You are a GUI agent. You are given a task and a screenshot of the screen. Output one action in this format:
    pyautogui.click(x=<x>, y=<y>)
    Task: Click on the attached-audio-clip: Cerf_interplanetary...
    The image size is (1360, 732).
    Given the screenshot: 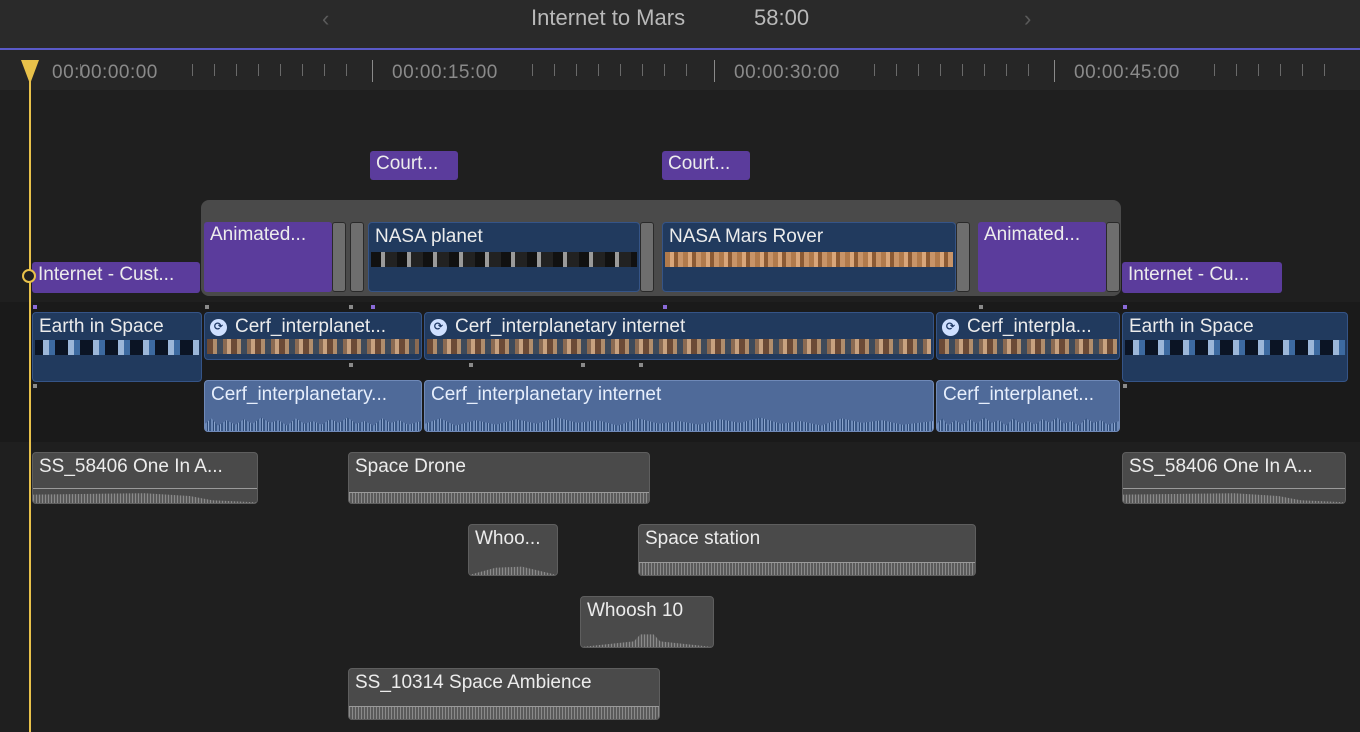 What is the action you would take?
    pyautogui.click(x=313, y=406)
    